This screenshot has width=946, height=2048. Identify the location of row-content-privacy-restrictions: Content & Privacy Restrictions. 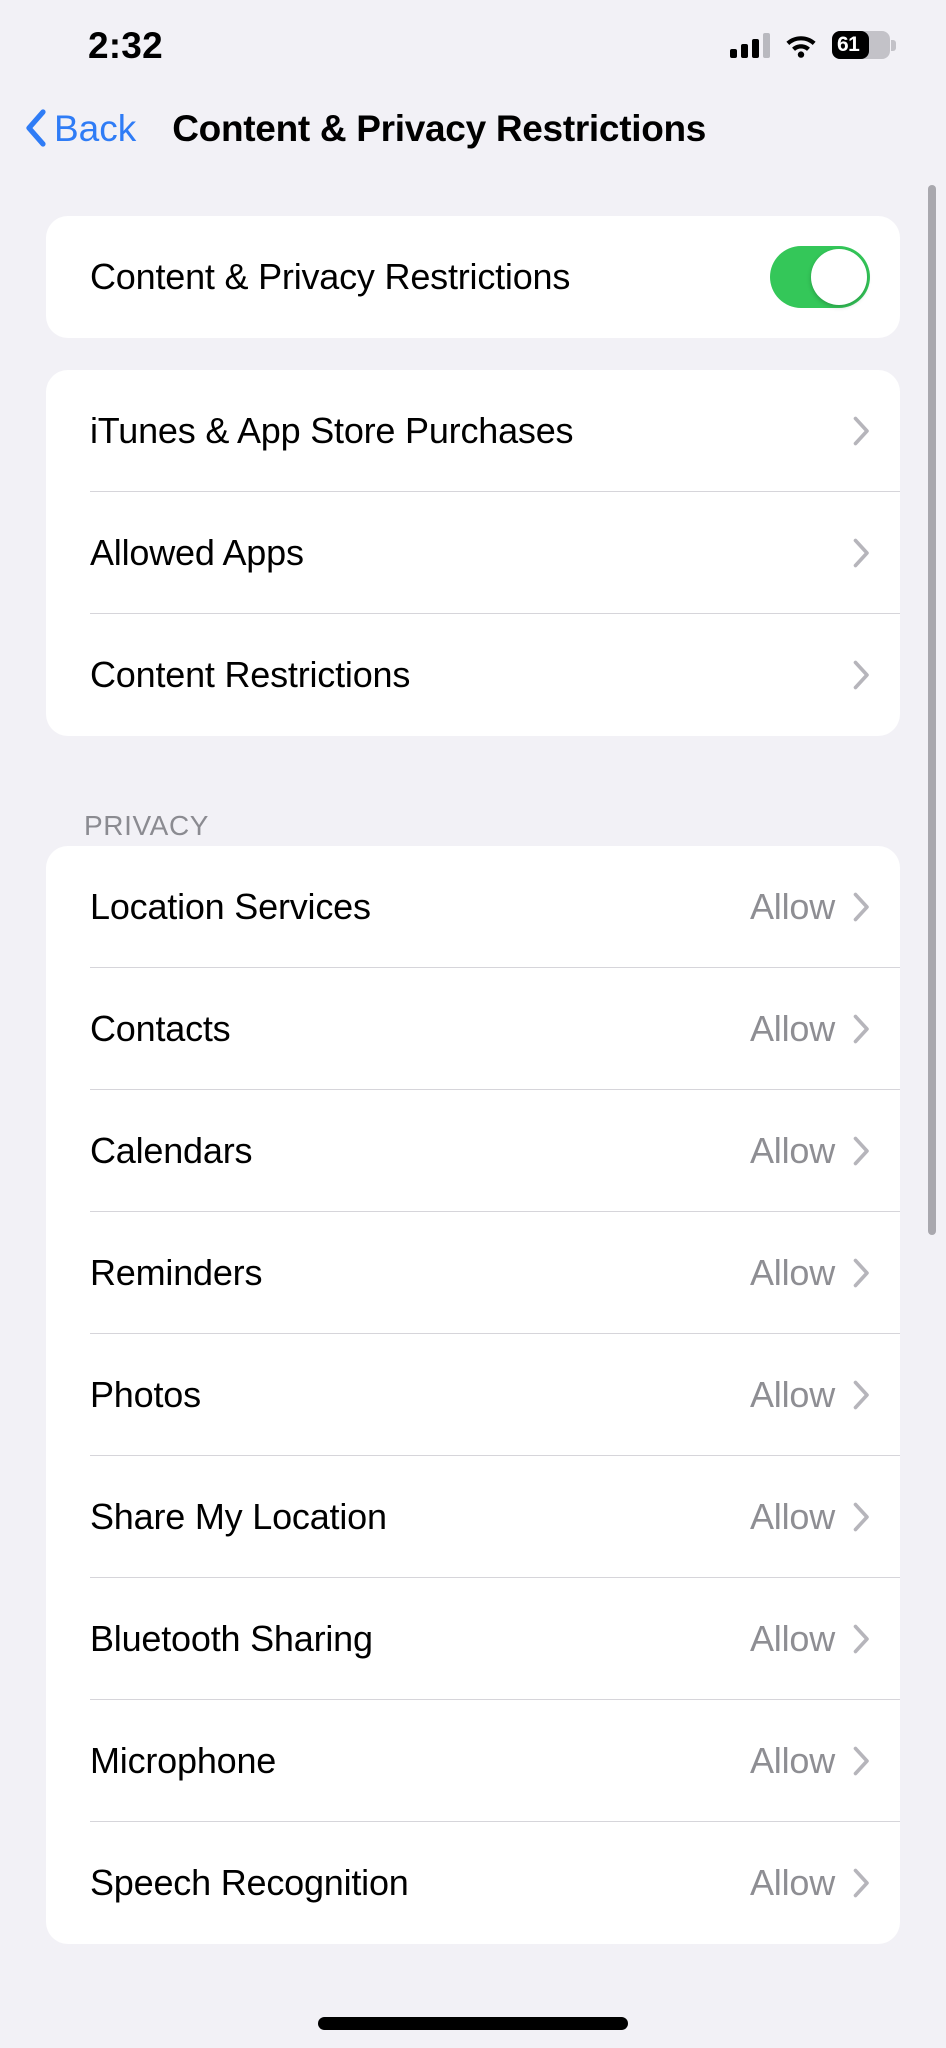
(473, 277).